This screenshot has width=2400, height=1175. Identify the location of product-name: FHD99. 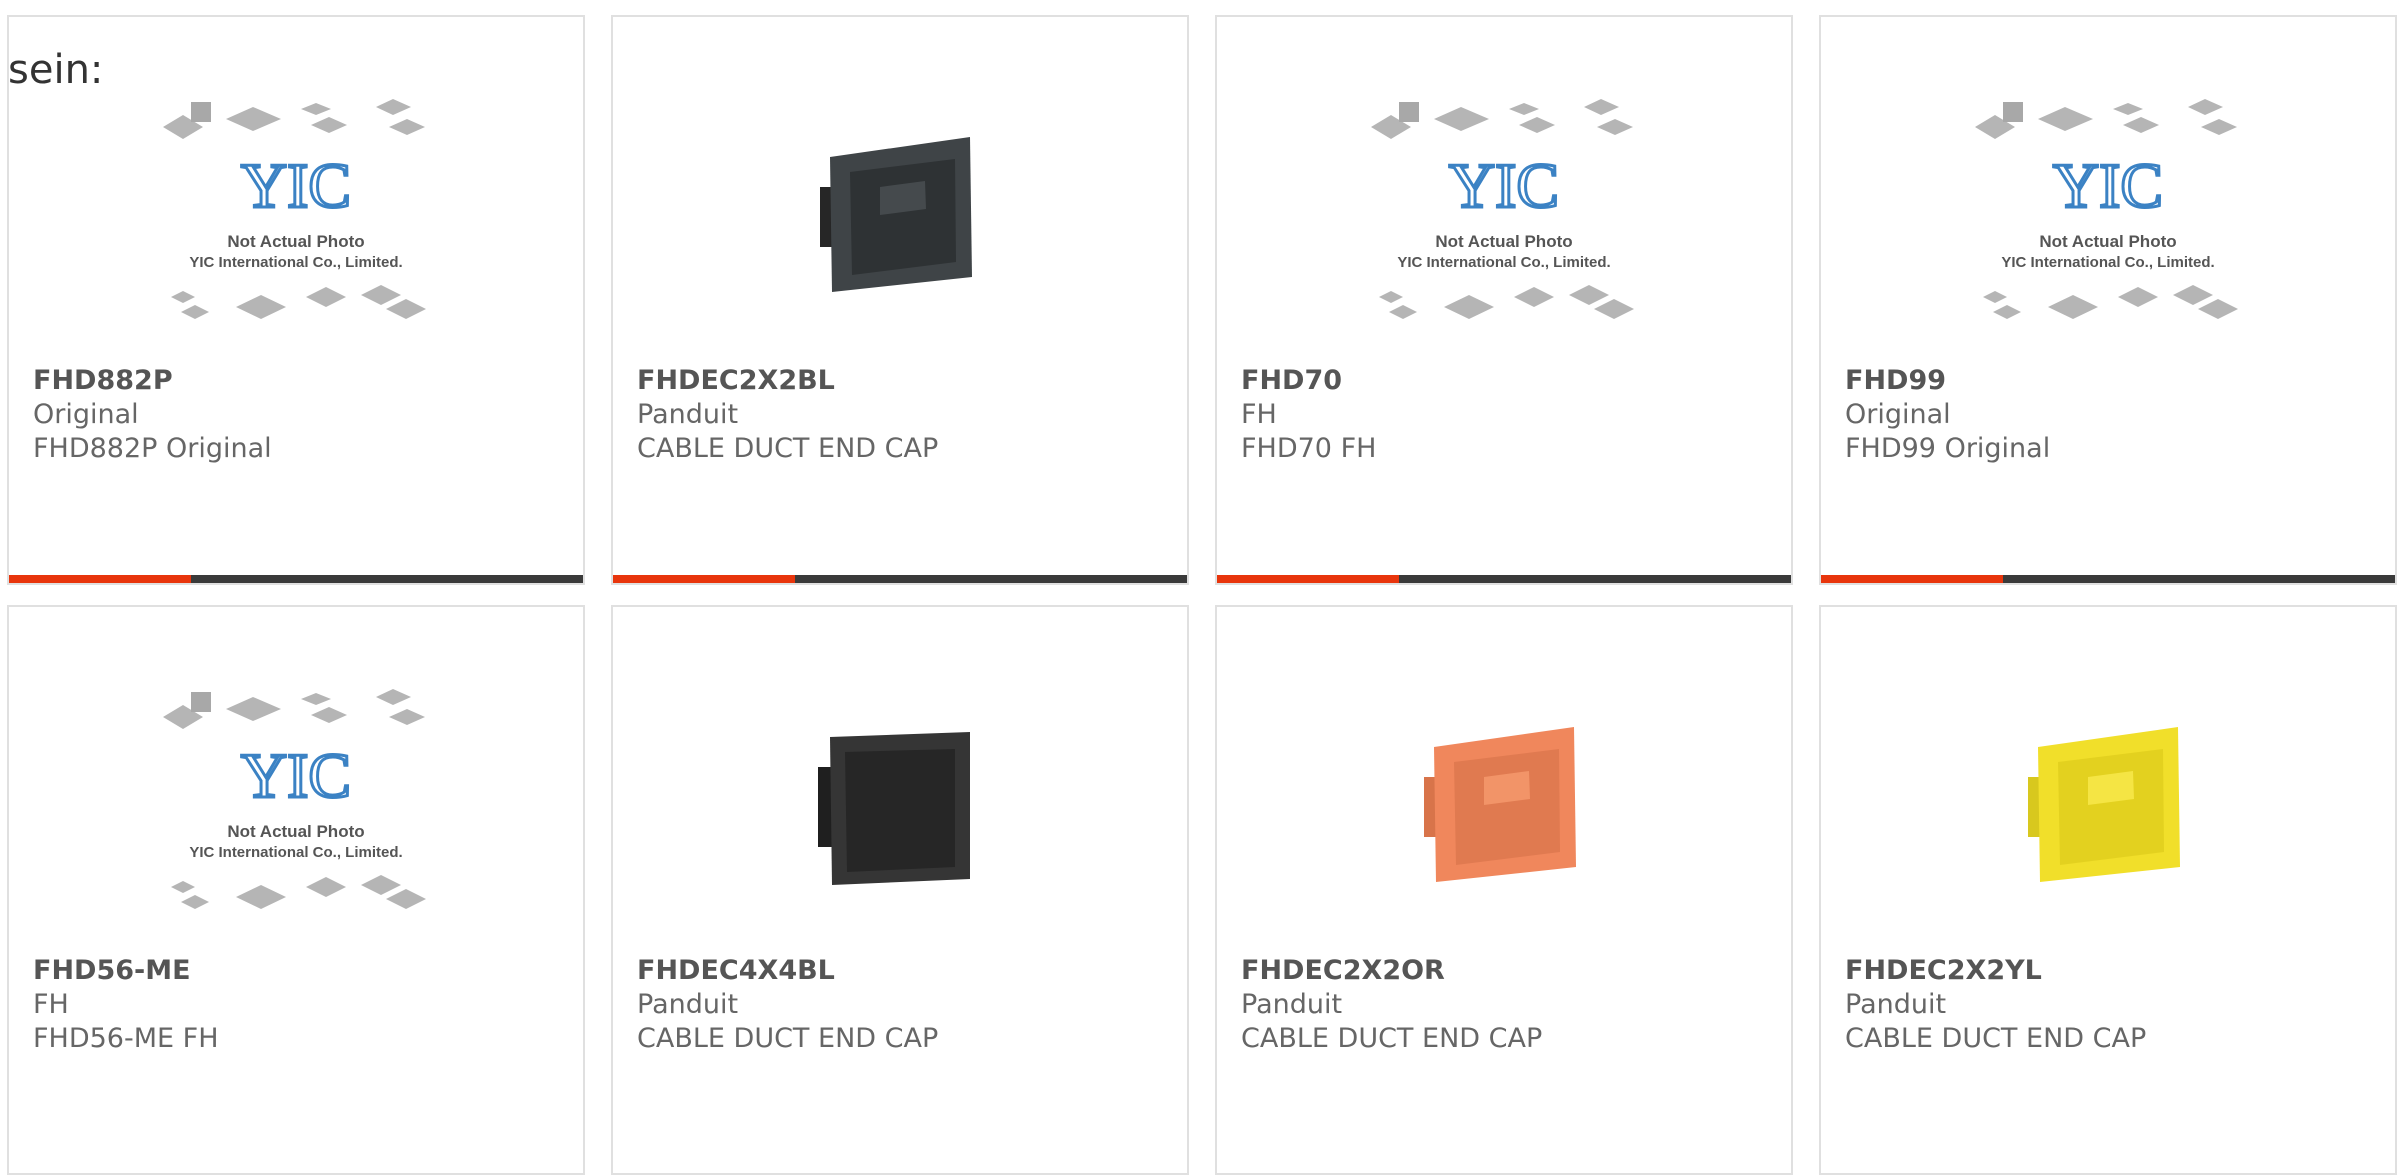
(1895, 380).